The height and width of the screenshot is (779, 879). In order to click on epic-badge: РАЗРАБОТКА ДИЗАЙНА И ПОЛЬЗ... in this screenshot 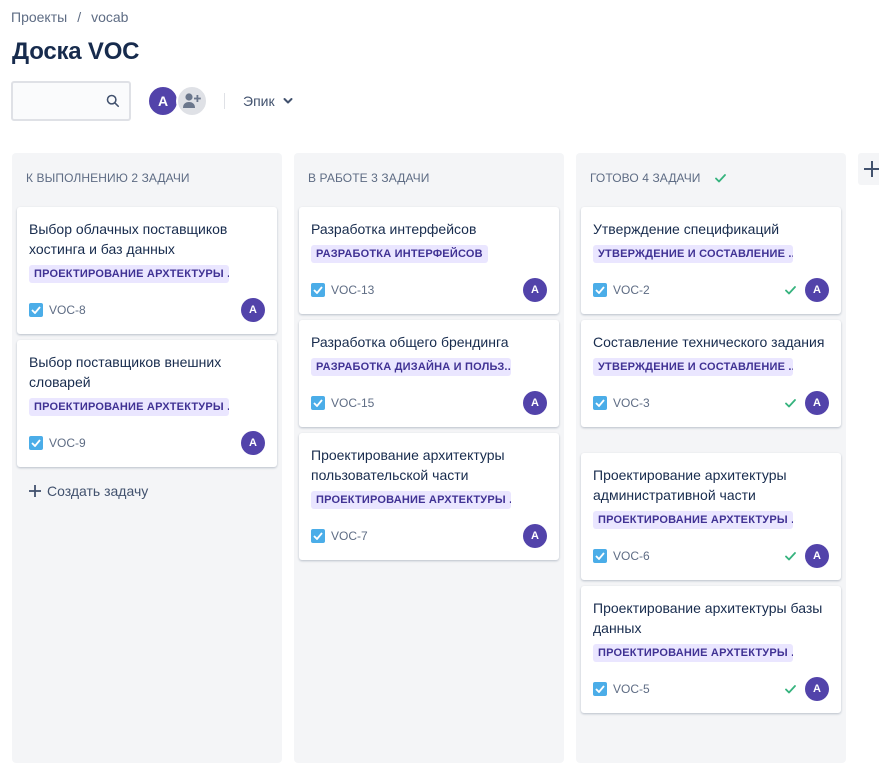, I will do `click(411, 367)`.